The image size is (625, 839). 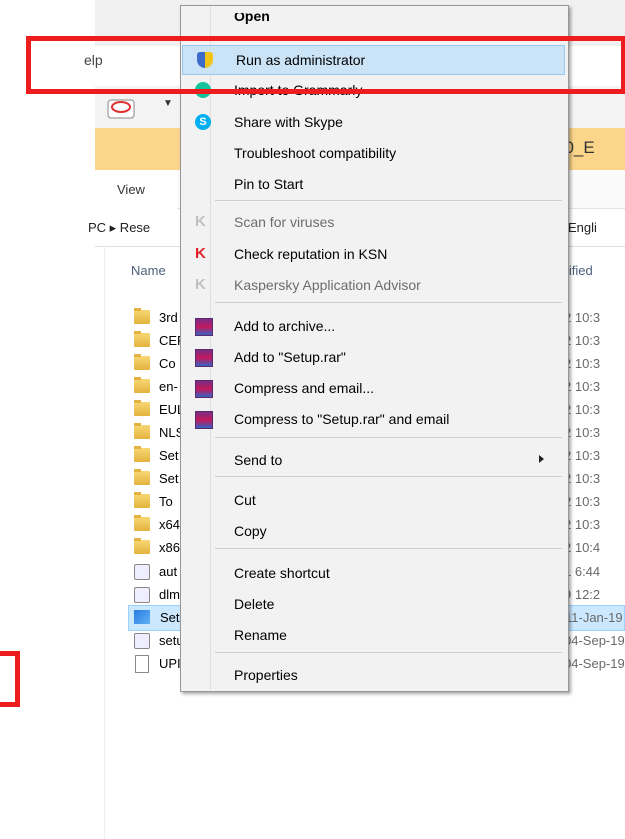 What do you see at coordinates (373, 222) in the screenshot?
I see `menu-item-scan-for-viruses: K Scan for viruses` at bounding box center [373, 222].